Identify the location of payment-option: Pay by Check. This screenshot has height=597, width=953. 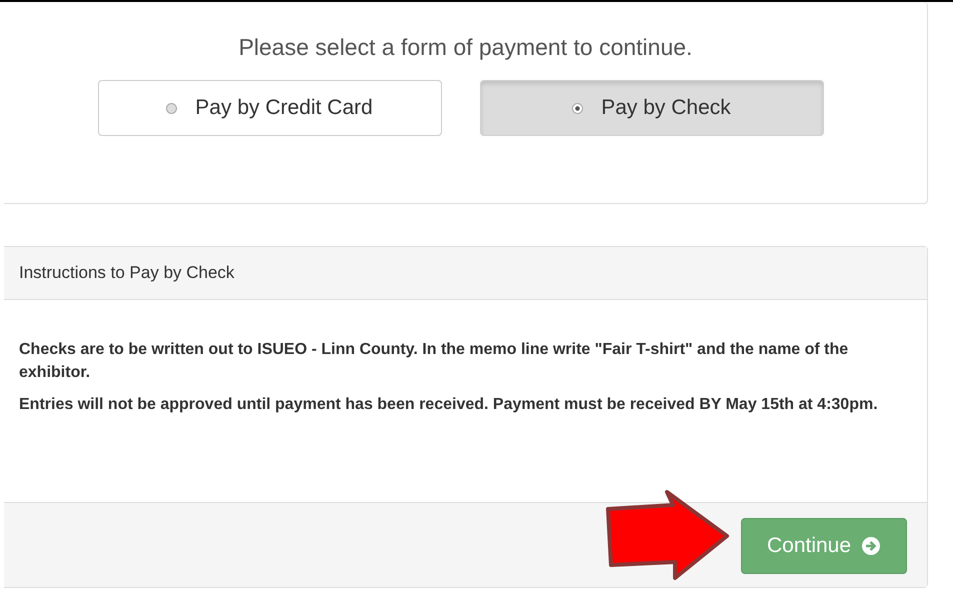
(652, 108).